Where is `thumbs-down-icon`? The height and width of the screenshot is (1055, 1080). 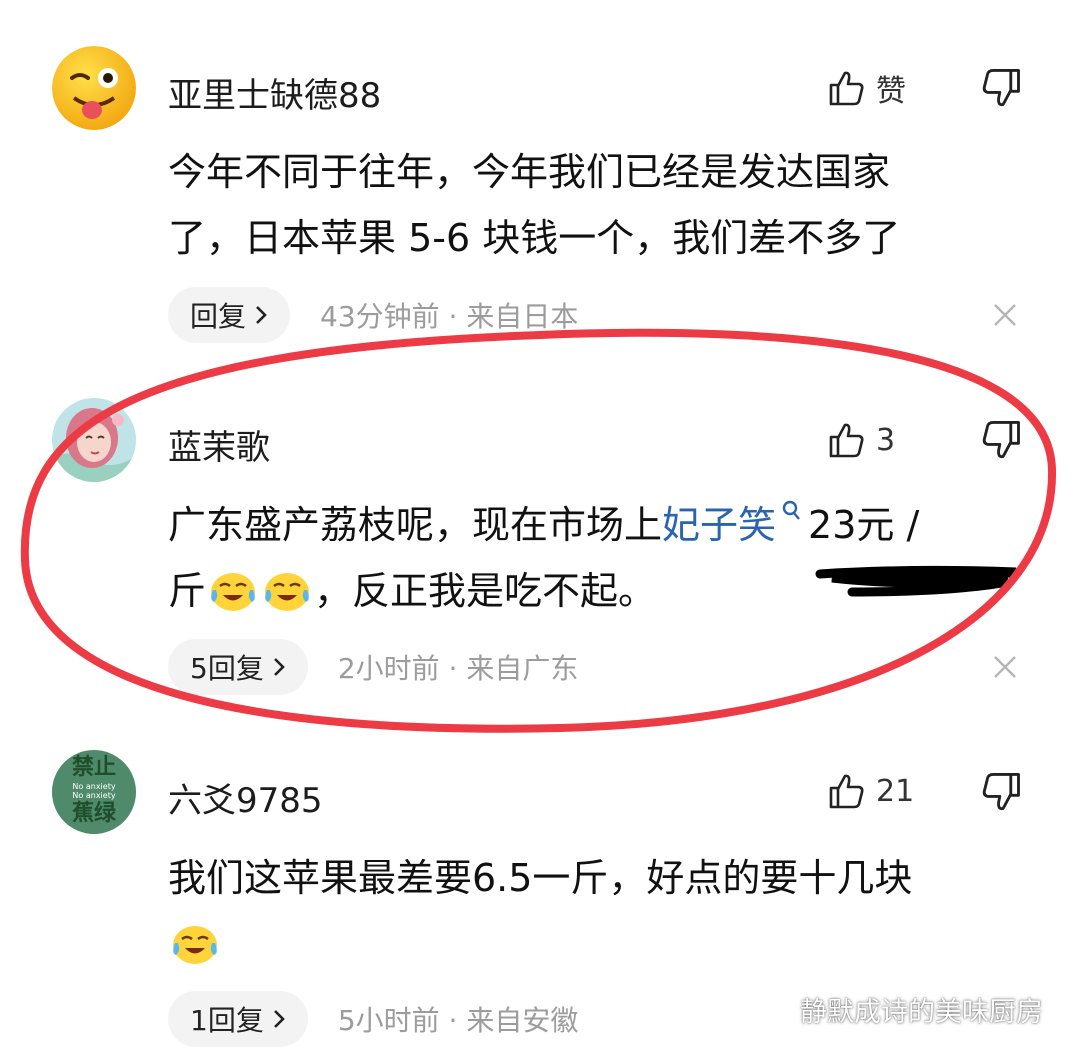
thumbs-down-icon is located at coordinates (1002, 792).